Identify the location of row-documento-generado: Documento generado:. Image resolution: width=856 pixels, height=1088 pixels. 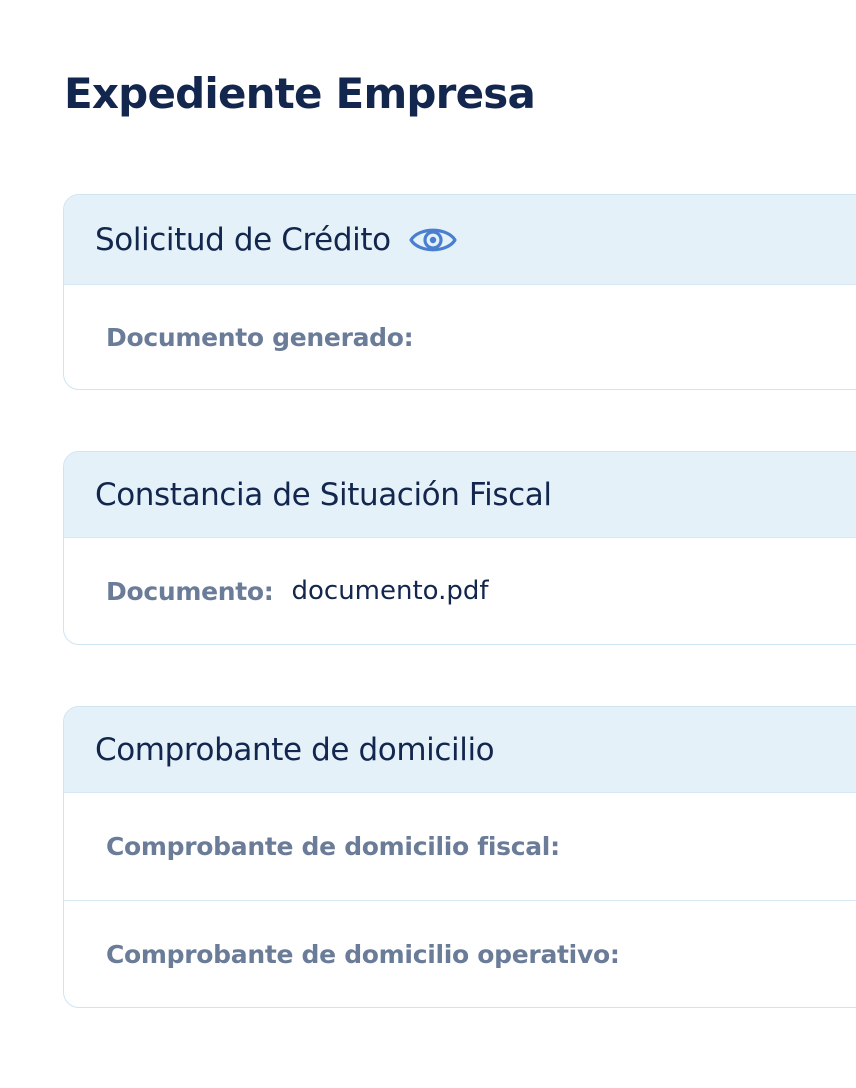
(460, 337).